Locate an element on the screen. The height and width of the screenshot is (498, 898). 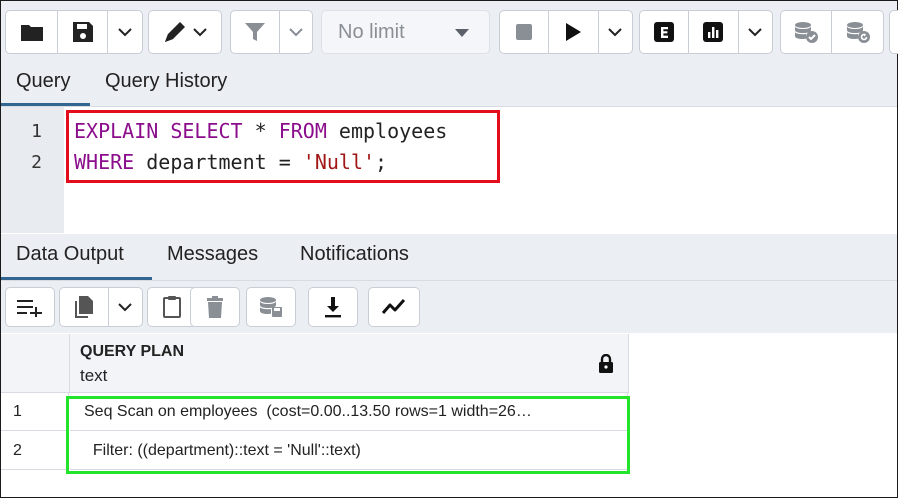
row-limit-select: No limit is located at coordinates (405, 32).